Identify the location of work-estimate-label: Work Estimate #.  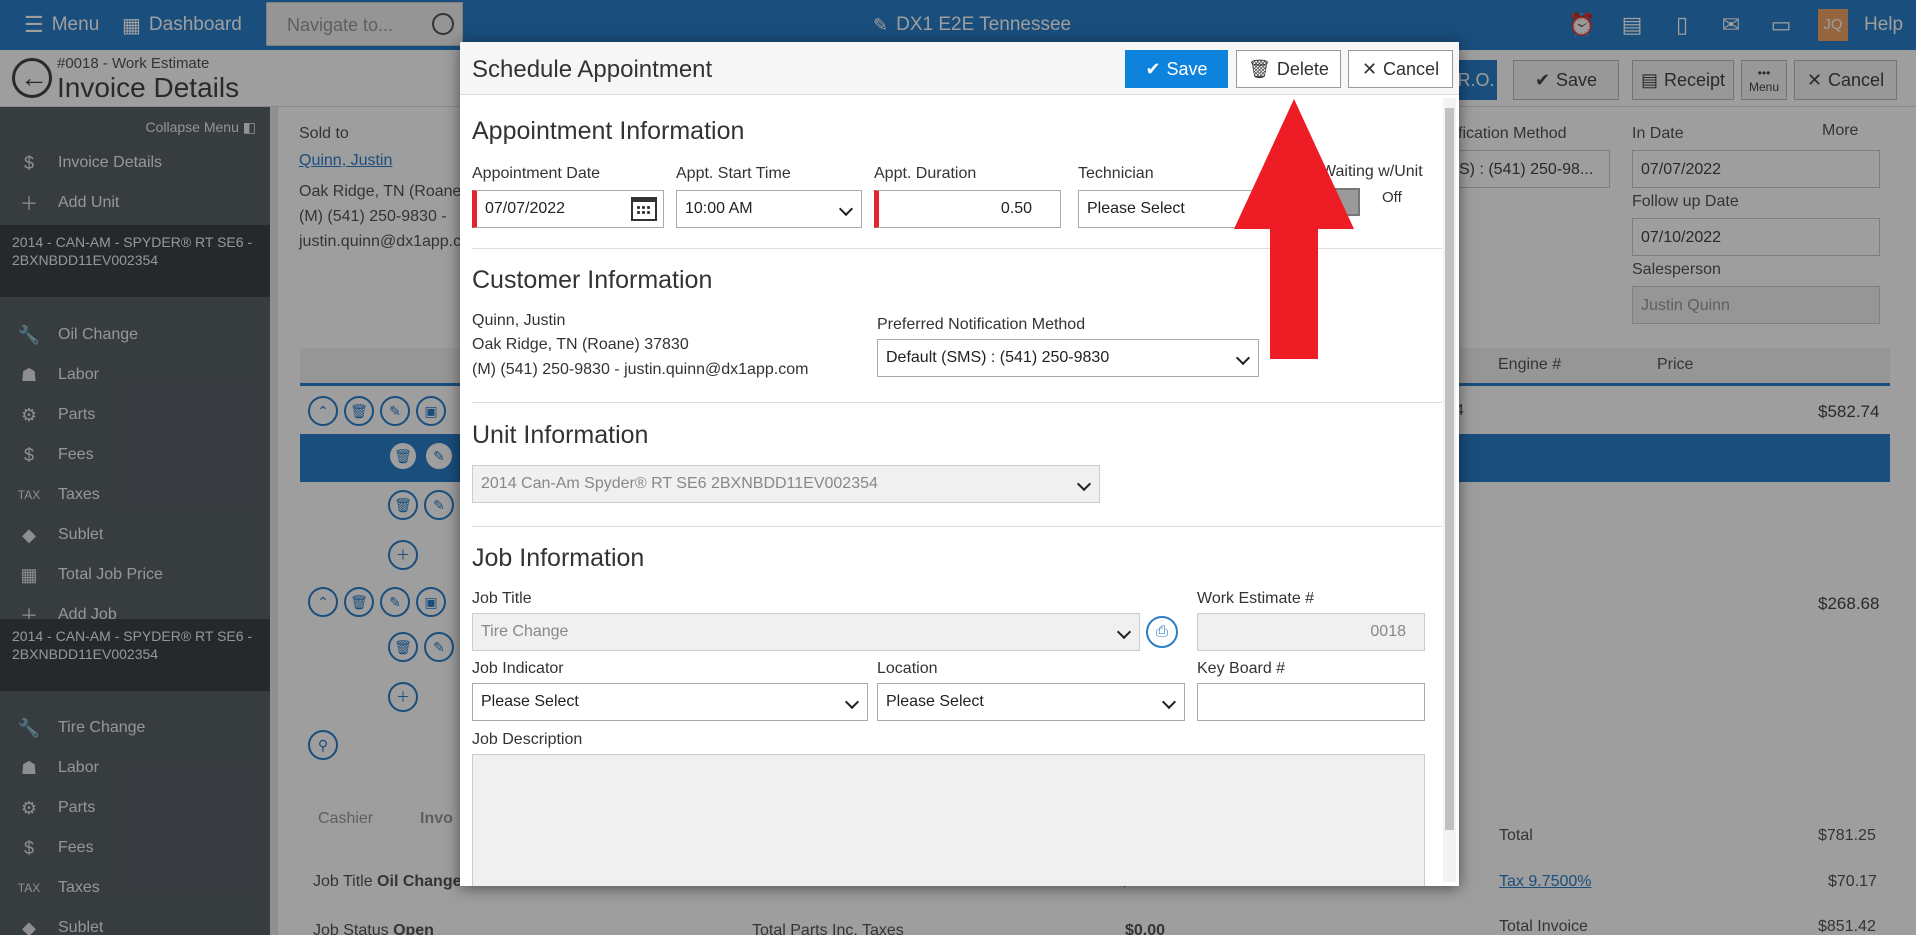
(1256, 598).